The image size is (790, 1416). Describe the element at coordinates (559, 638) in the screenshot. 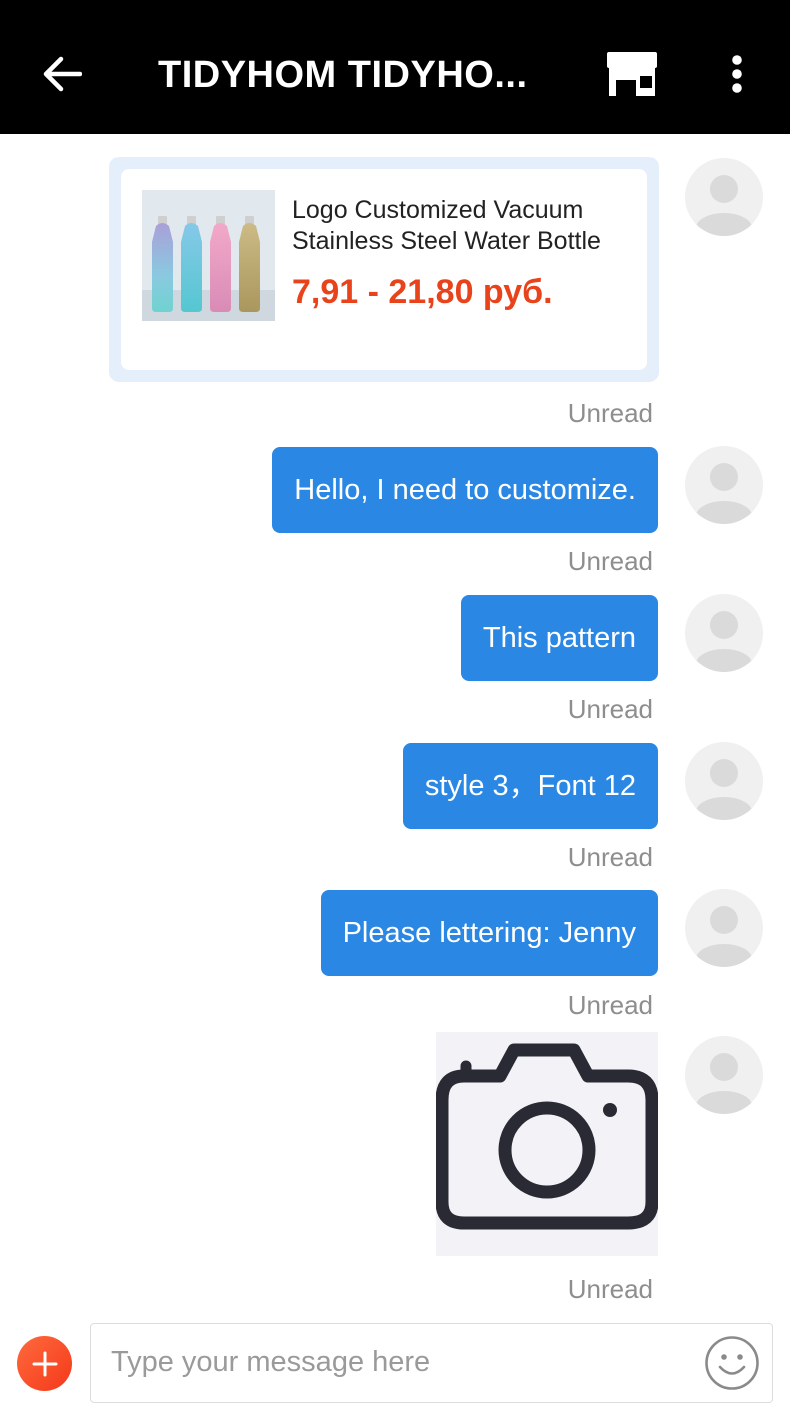

I see `message-bubble: This pattern` at that location.